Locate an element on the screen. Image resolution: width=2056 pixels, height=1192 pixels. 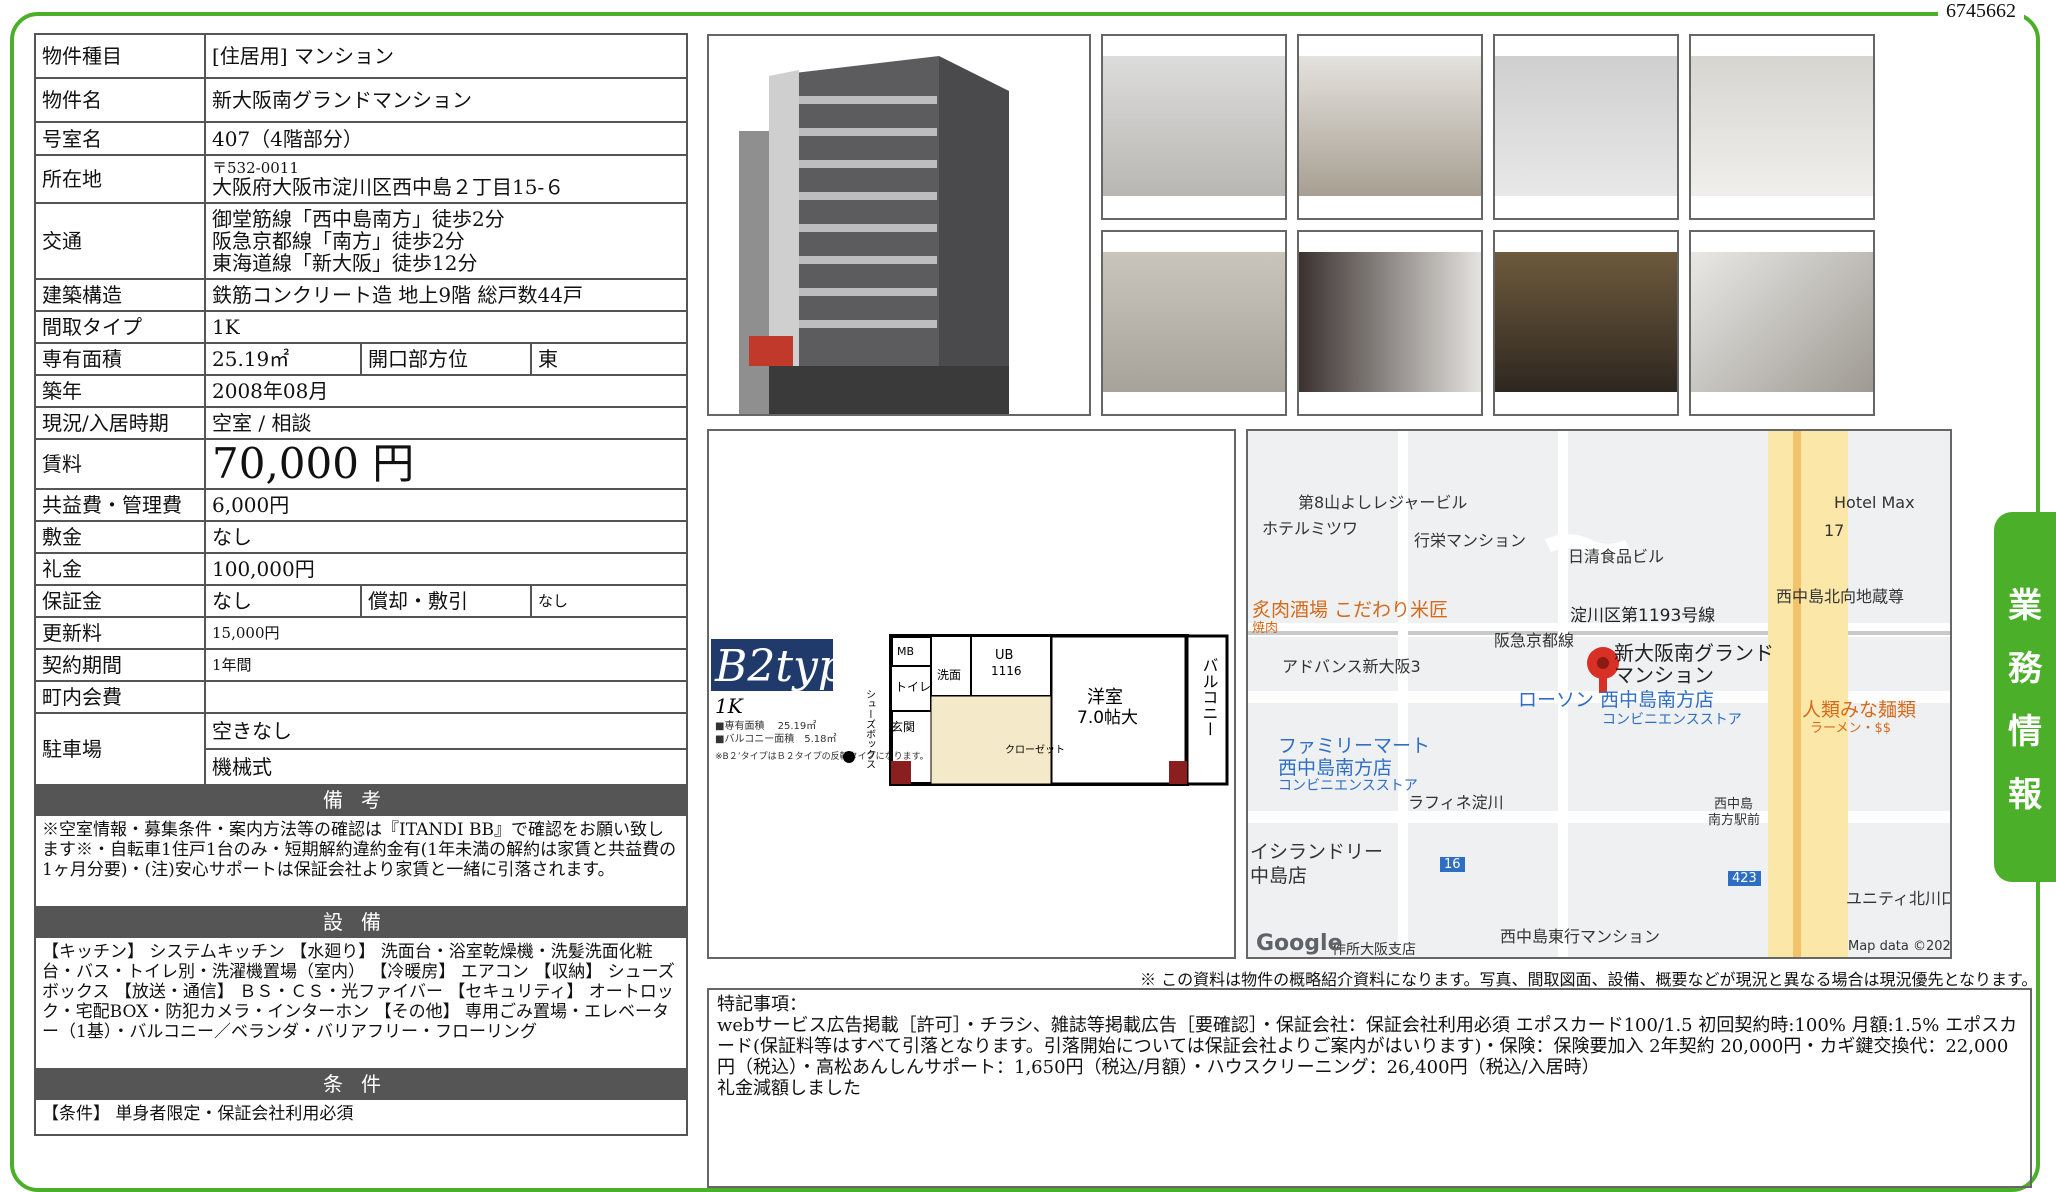
map-label: 中島店 is located at coordinates (1279, 876).